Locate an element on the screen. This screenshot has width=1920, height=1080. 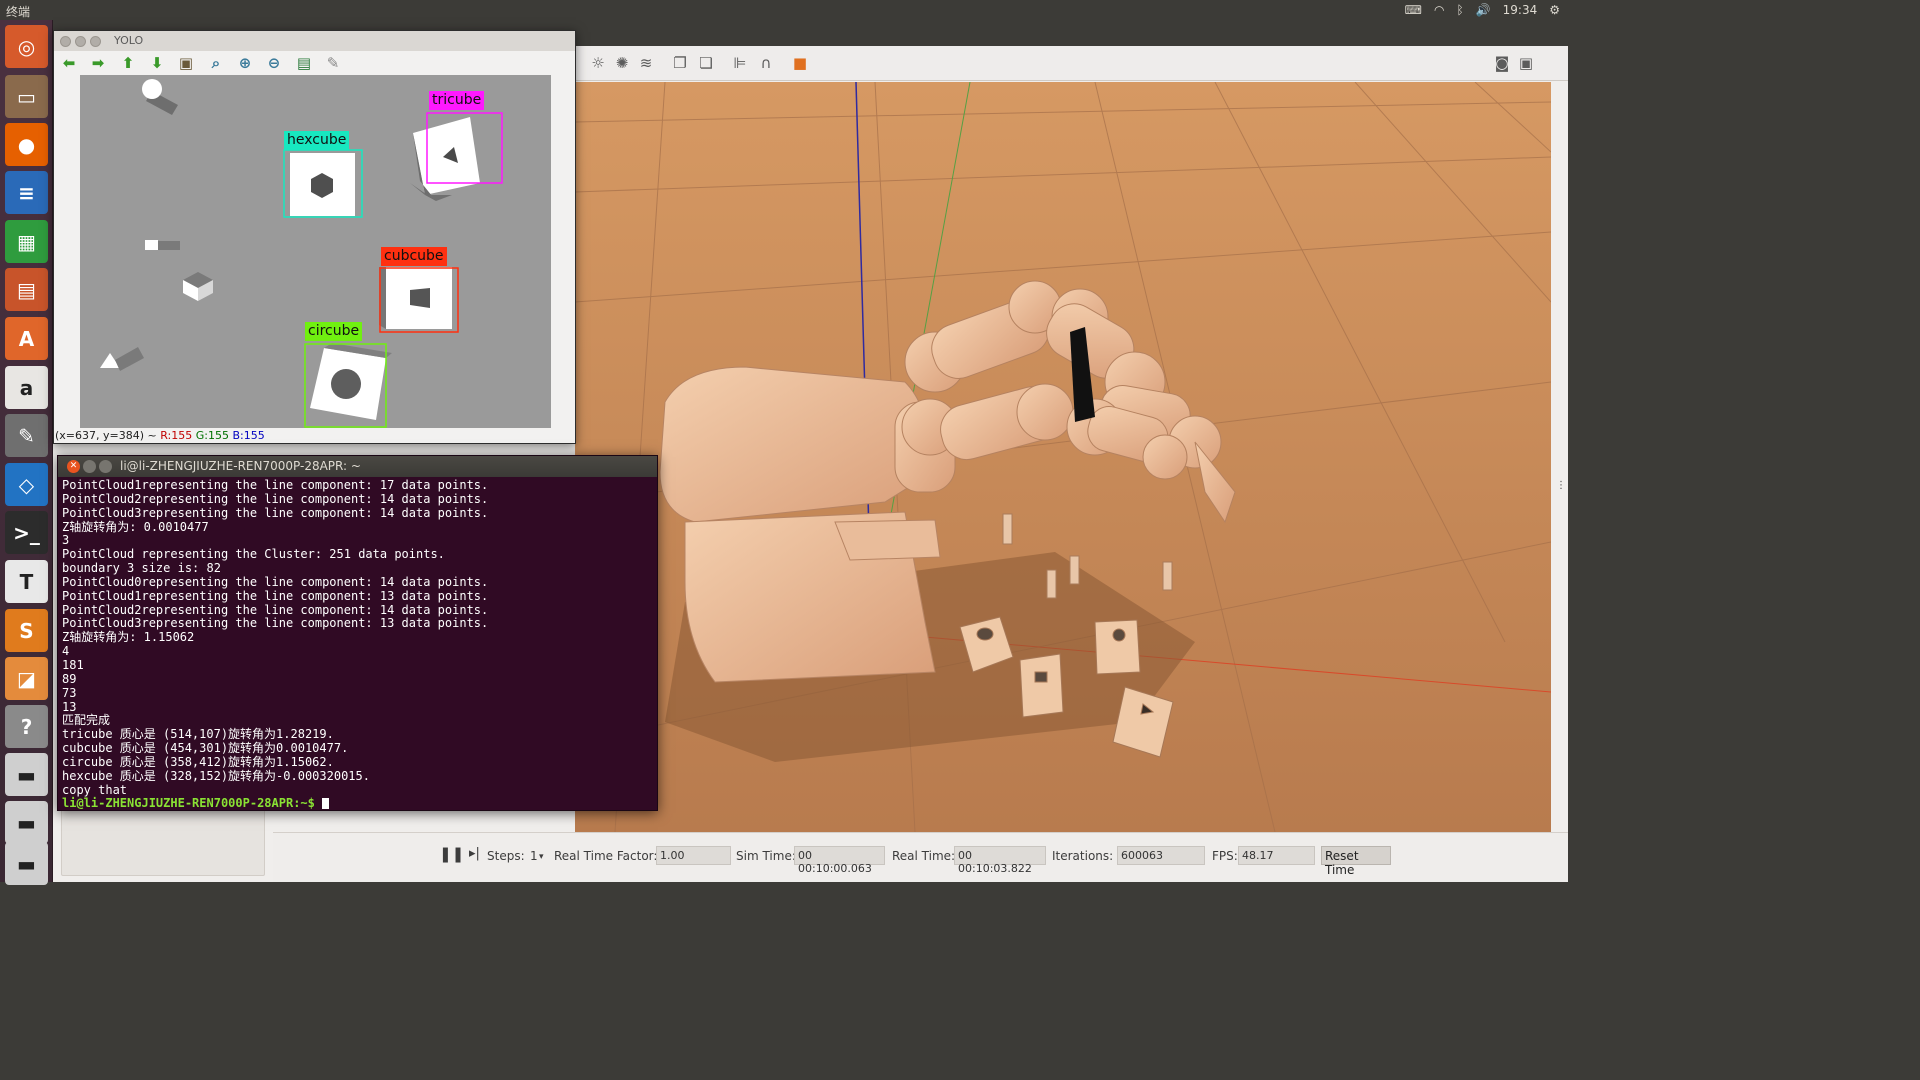
launcher-disk-2-icon: ▬ is located at coordinates (26, 822).